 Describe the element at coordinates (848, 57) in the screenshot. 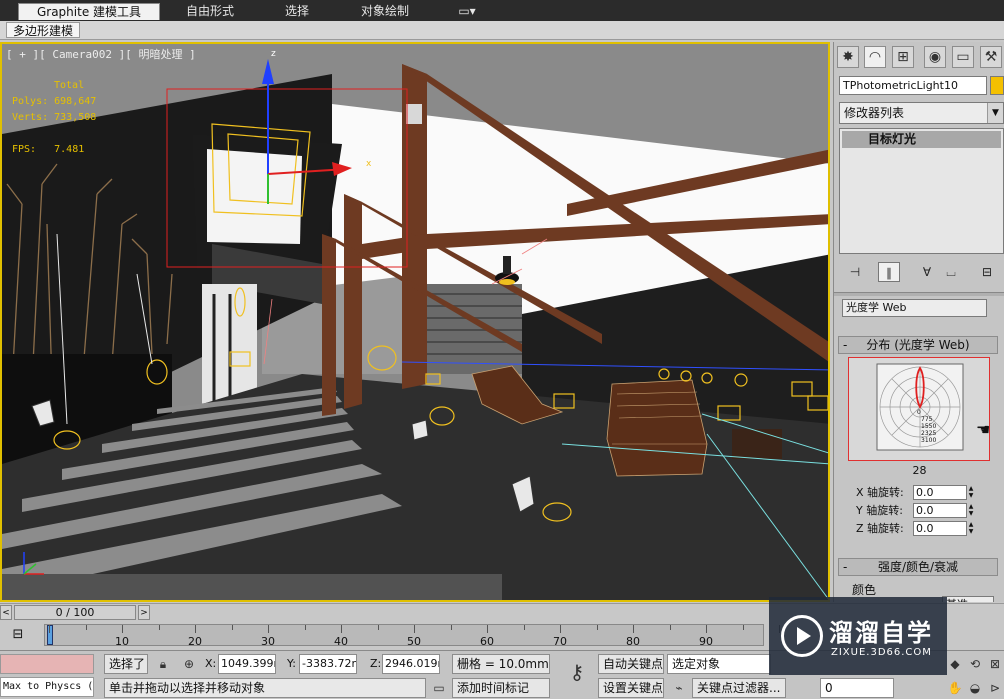

I see `create-icon: ✸` at that location.